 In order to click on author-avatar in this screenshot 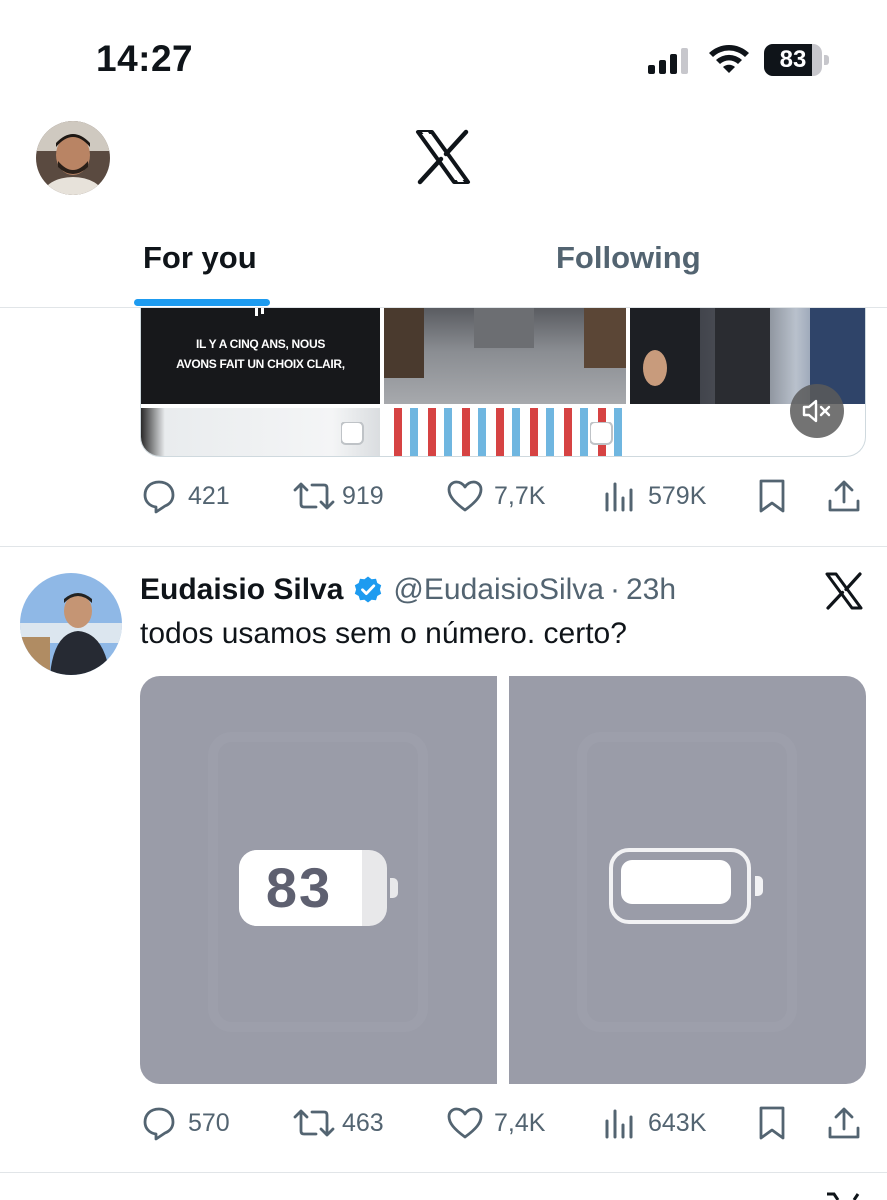, I will do `click(71, 624)`.